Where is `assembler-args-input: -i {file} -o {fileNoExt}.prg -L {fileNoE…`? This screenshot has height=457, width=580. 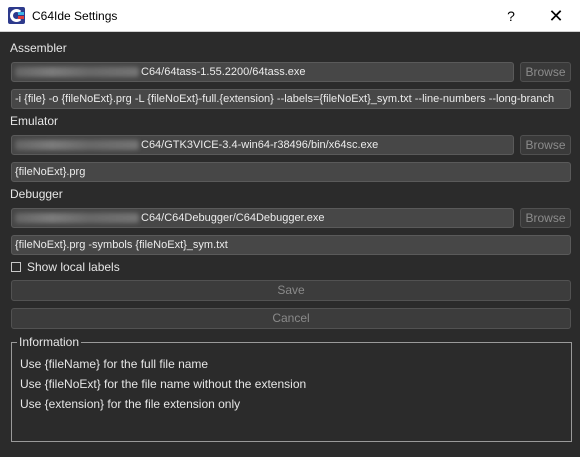 assembler-args-input: -i {file} -o {fileNoExt}.prg -L {fileNoE… is located at coordinates (291, 99).